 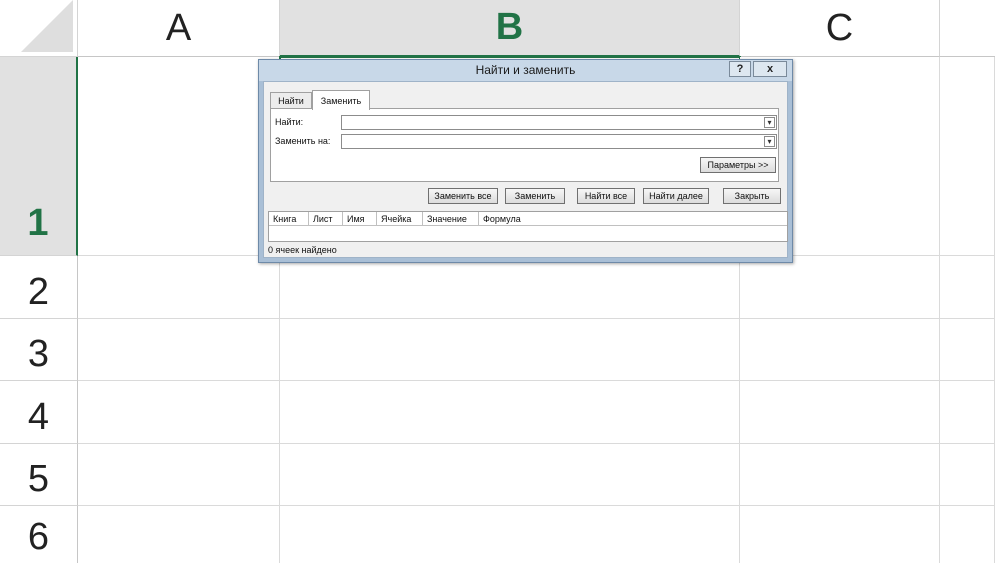 What do you see at coordinates (967, 28) in the screenshot?
I see `column-header-d` at bounding box center [967, 28].